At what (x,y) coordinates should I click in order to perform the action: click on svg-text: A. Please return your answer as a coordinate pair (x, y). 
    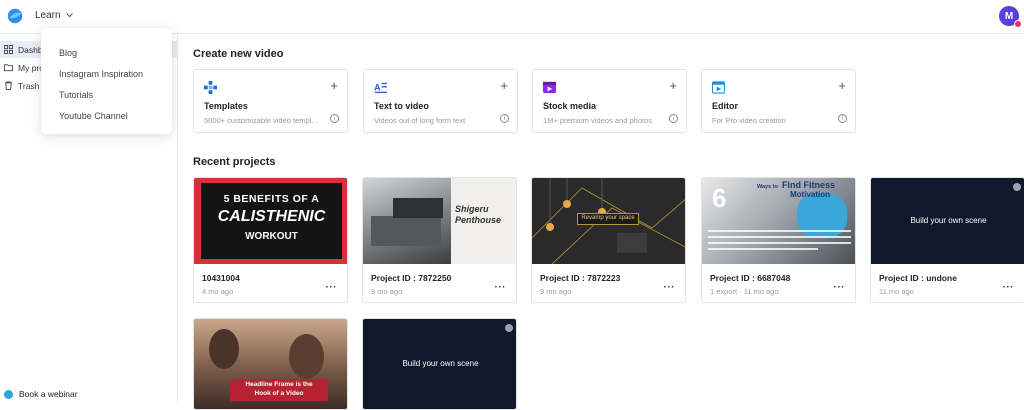
    Looking at the image, I should click on (377, 87).